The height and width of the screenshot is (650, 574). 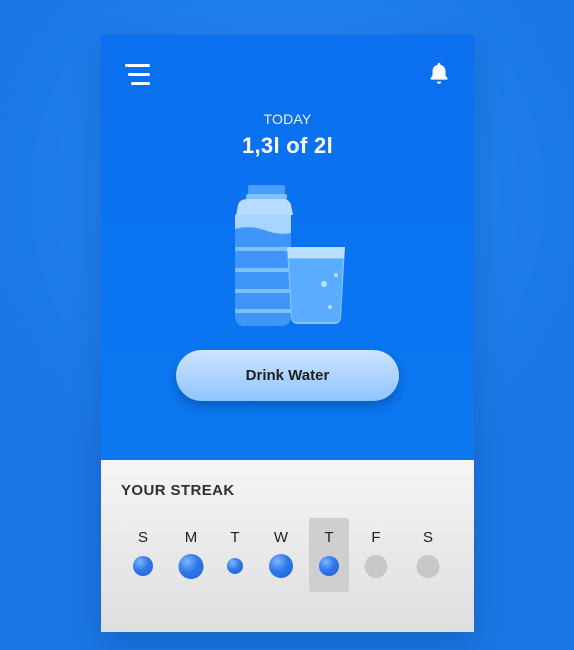 What do you see at coordinates (178, 490) in the screenshot?
I see `streak-title: YOUR STREAK` at bounding box center [178, 490].